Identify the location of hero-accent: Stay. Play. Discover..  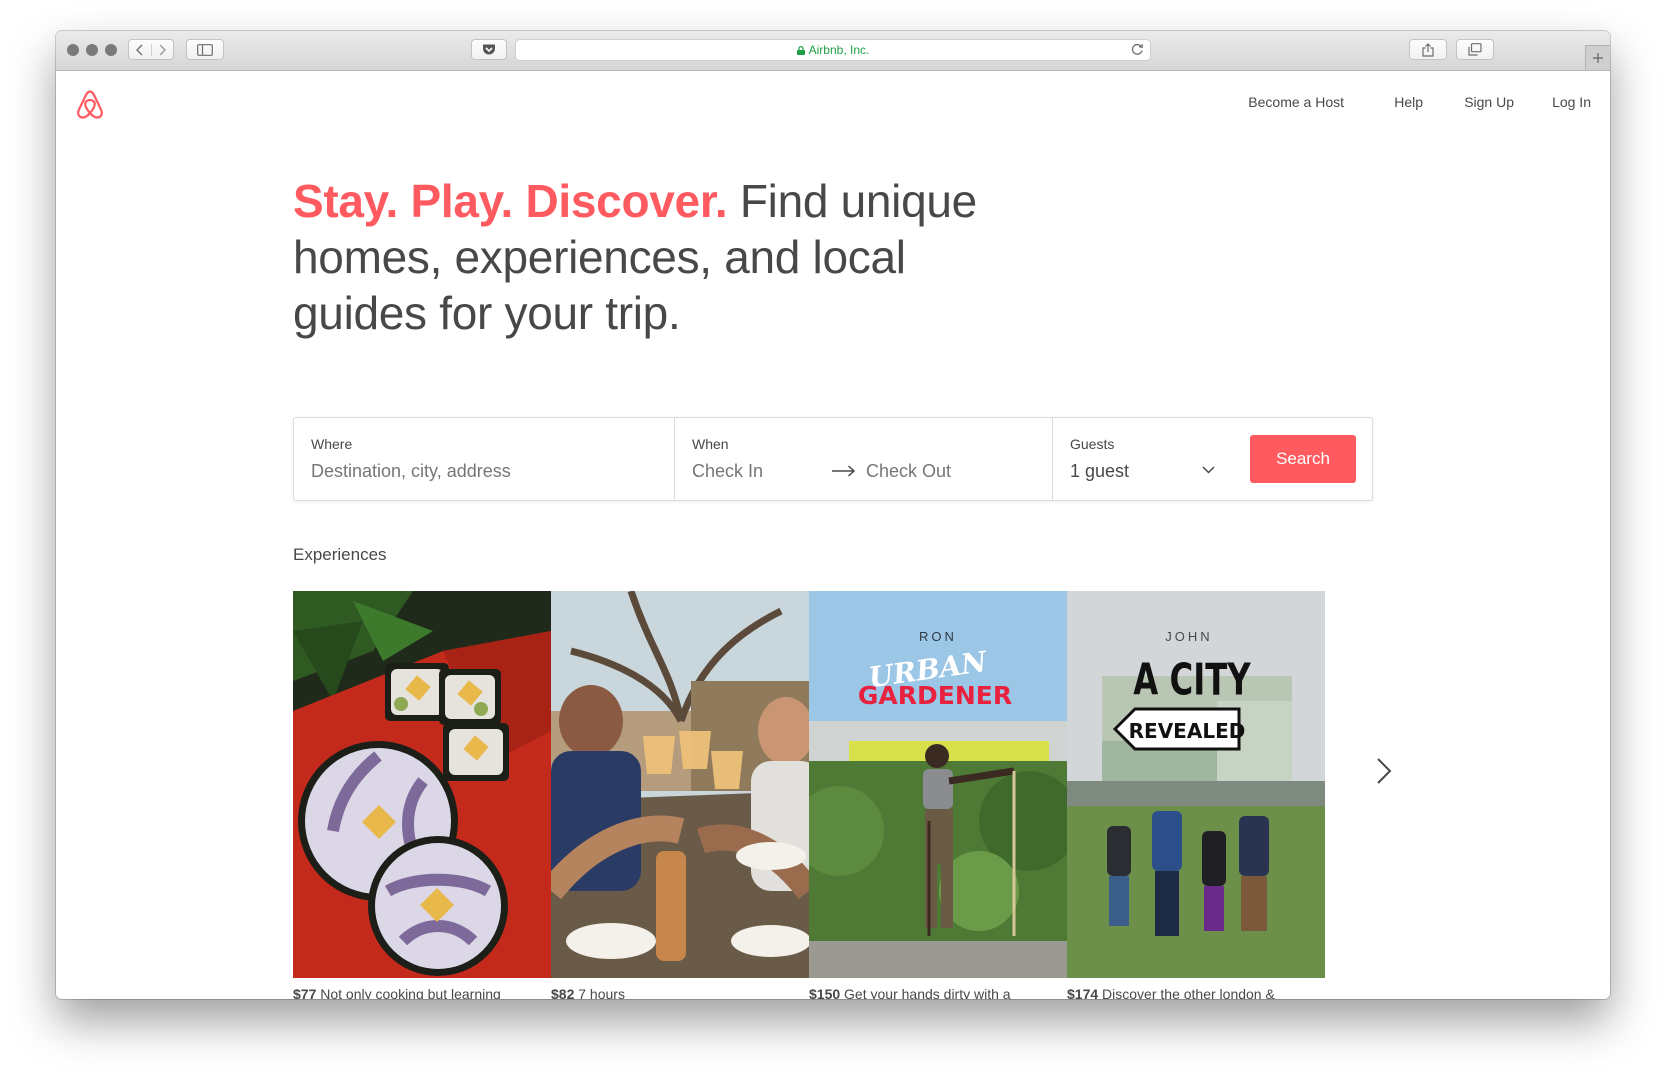
(510, 201).